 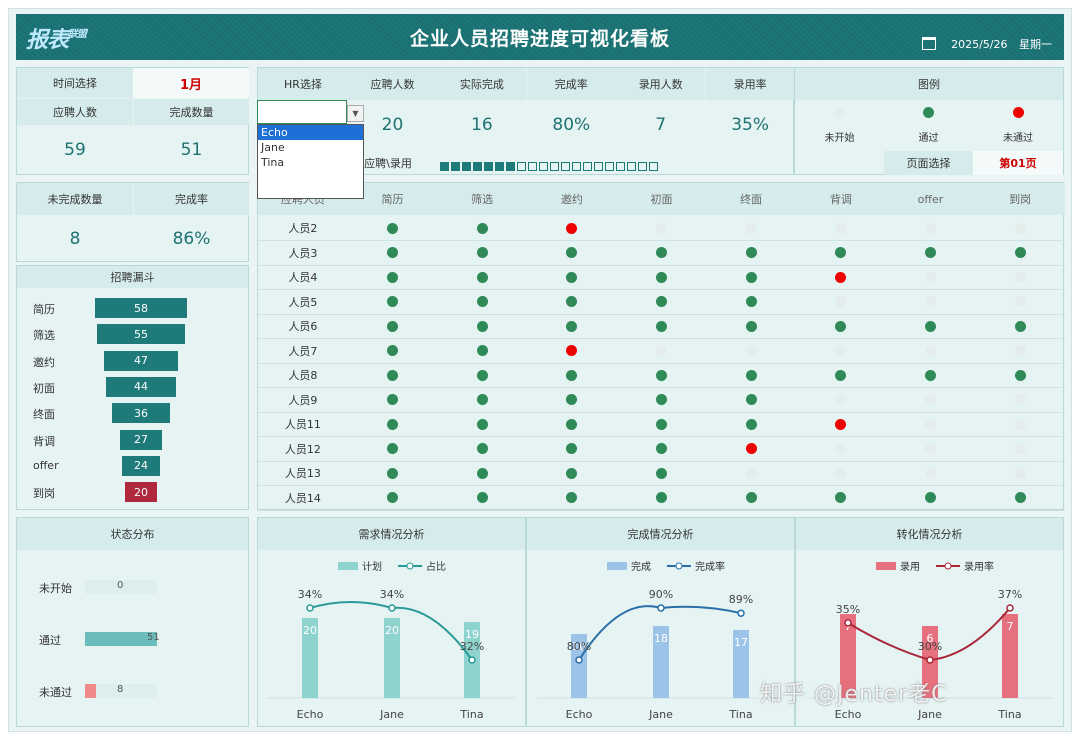 What do you see at coordinates (44, 336) in the screenshot?
I see `funnel-stage-label: 筛选` at bounding box center [44, 336].